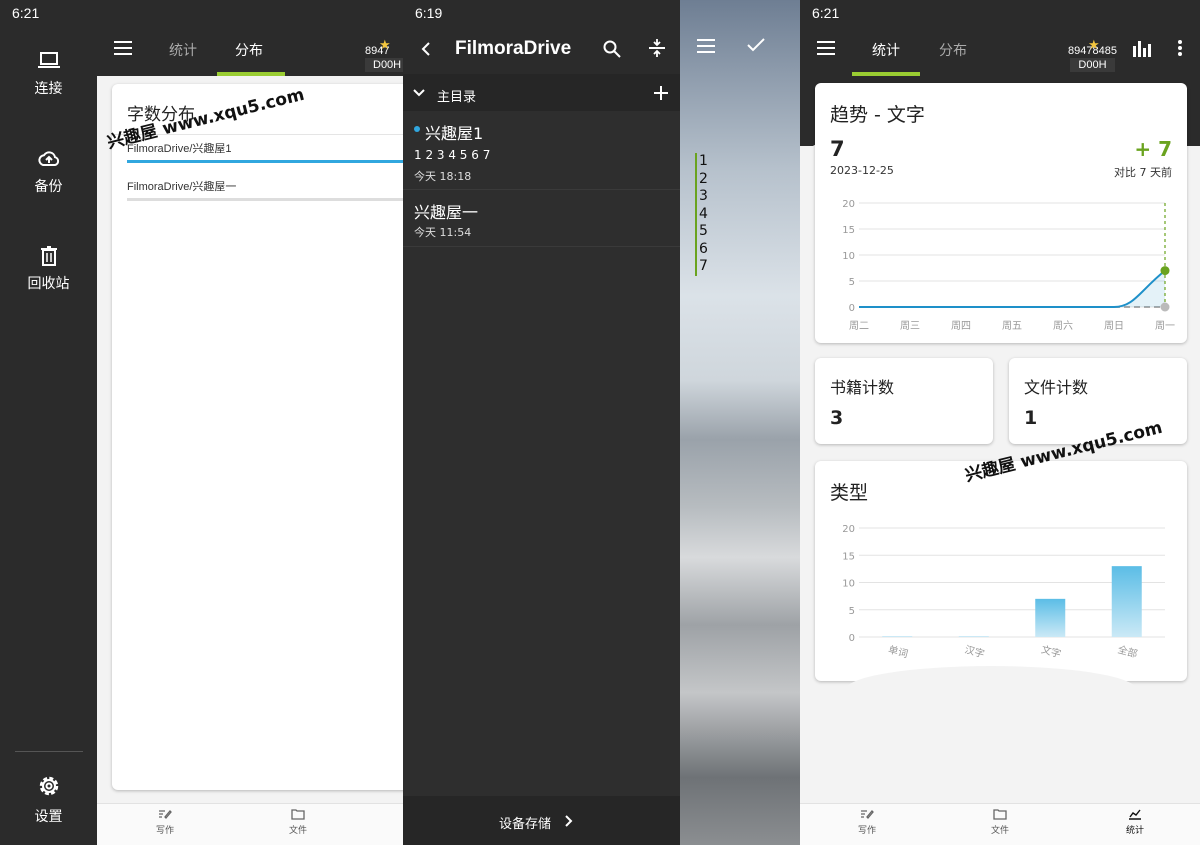 This screenshot has width=1200, height=845. What do you see at coordinates (826, 13) in the screenshot?
I see `status-time: 6:21` at bounding box center [826, 13].